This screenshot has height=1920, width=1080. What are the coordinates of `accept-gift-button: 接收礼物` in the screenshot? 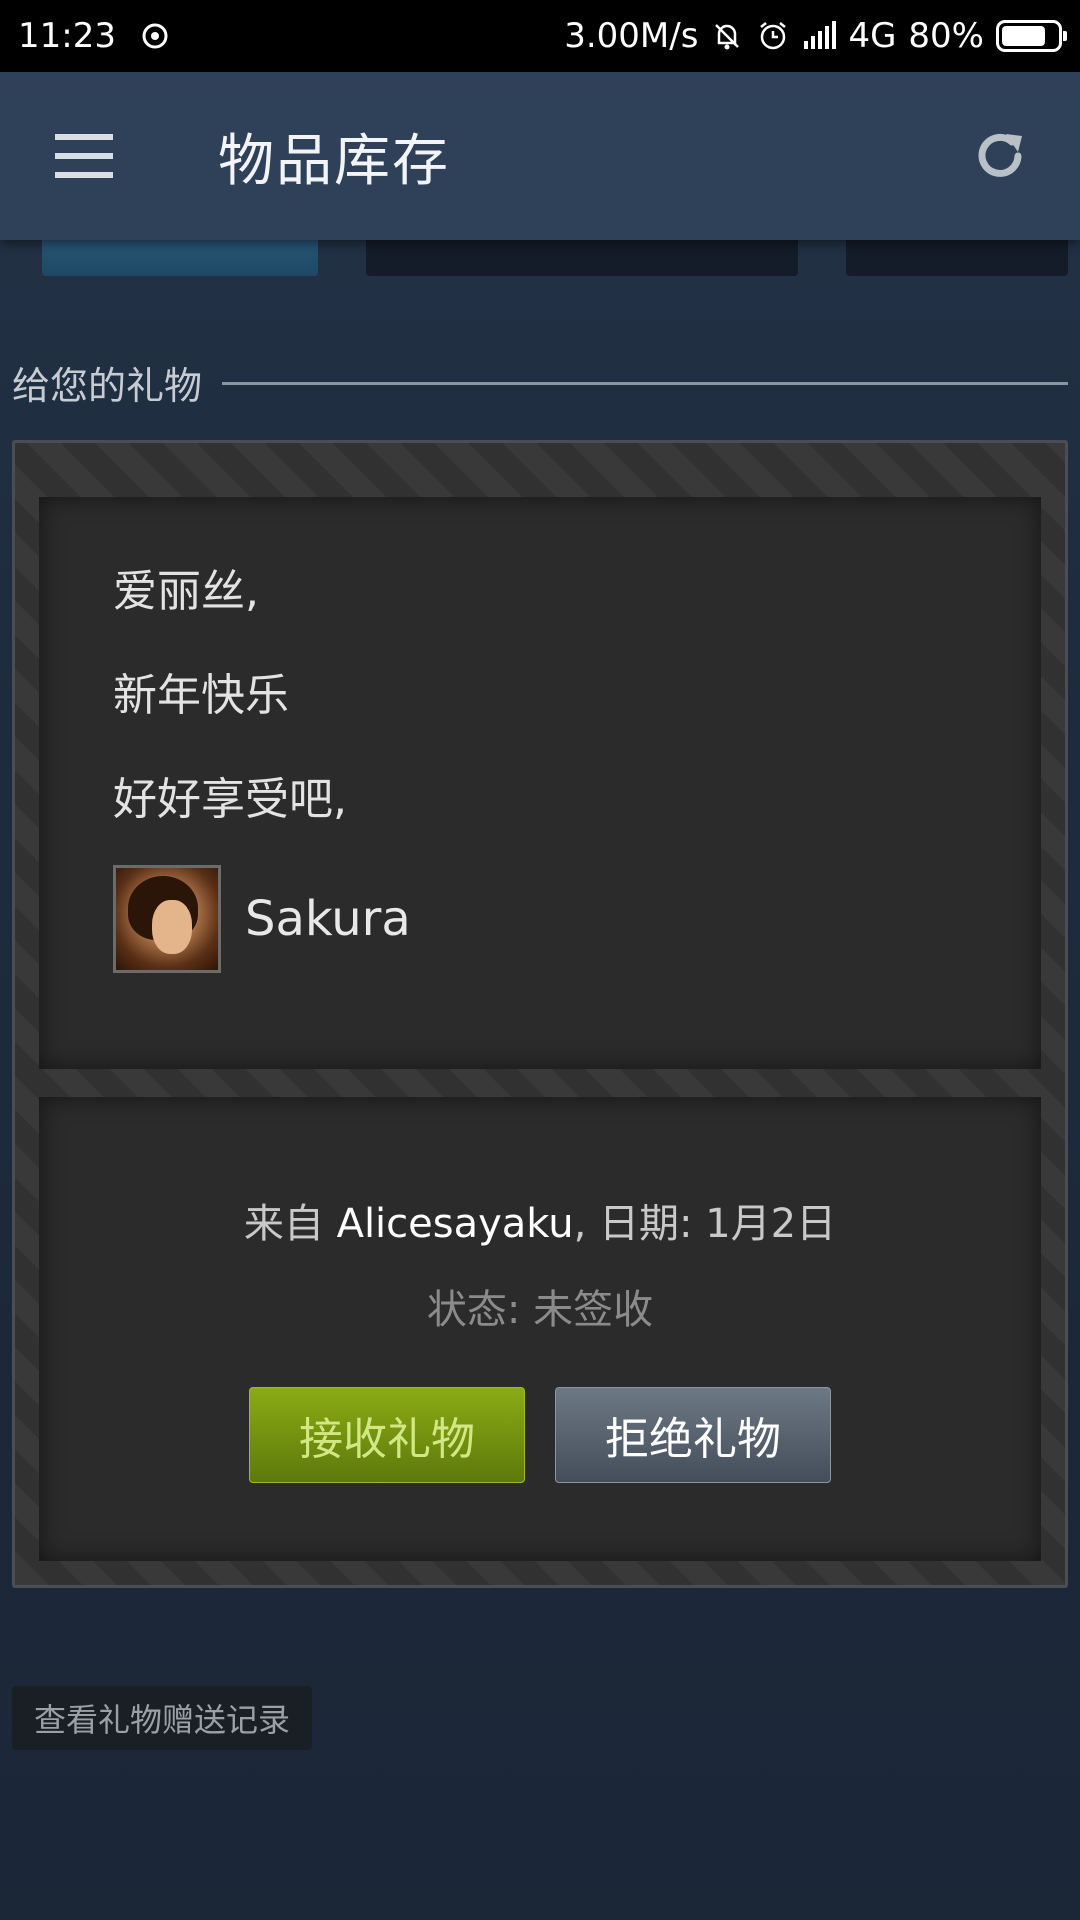 It's located at (387, 1435).